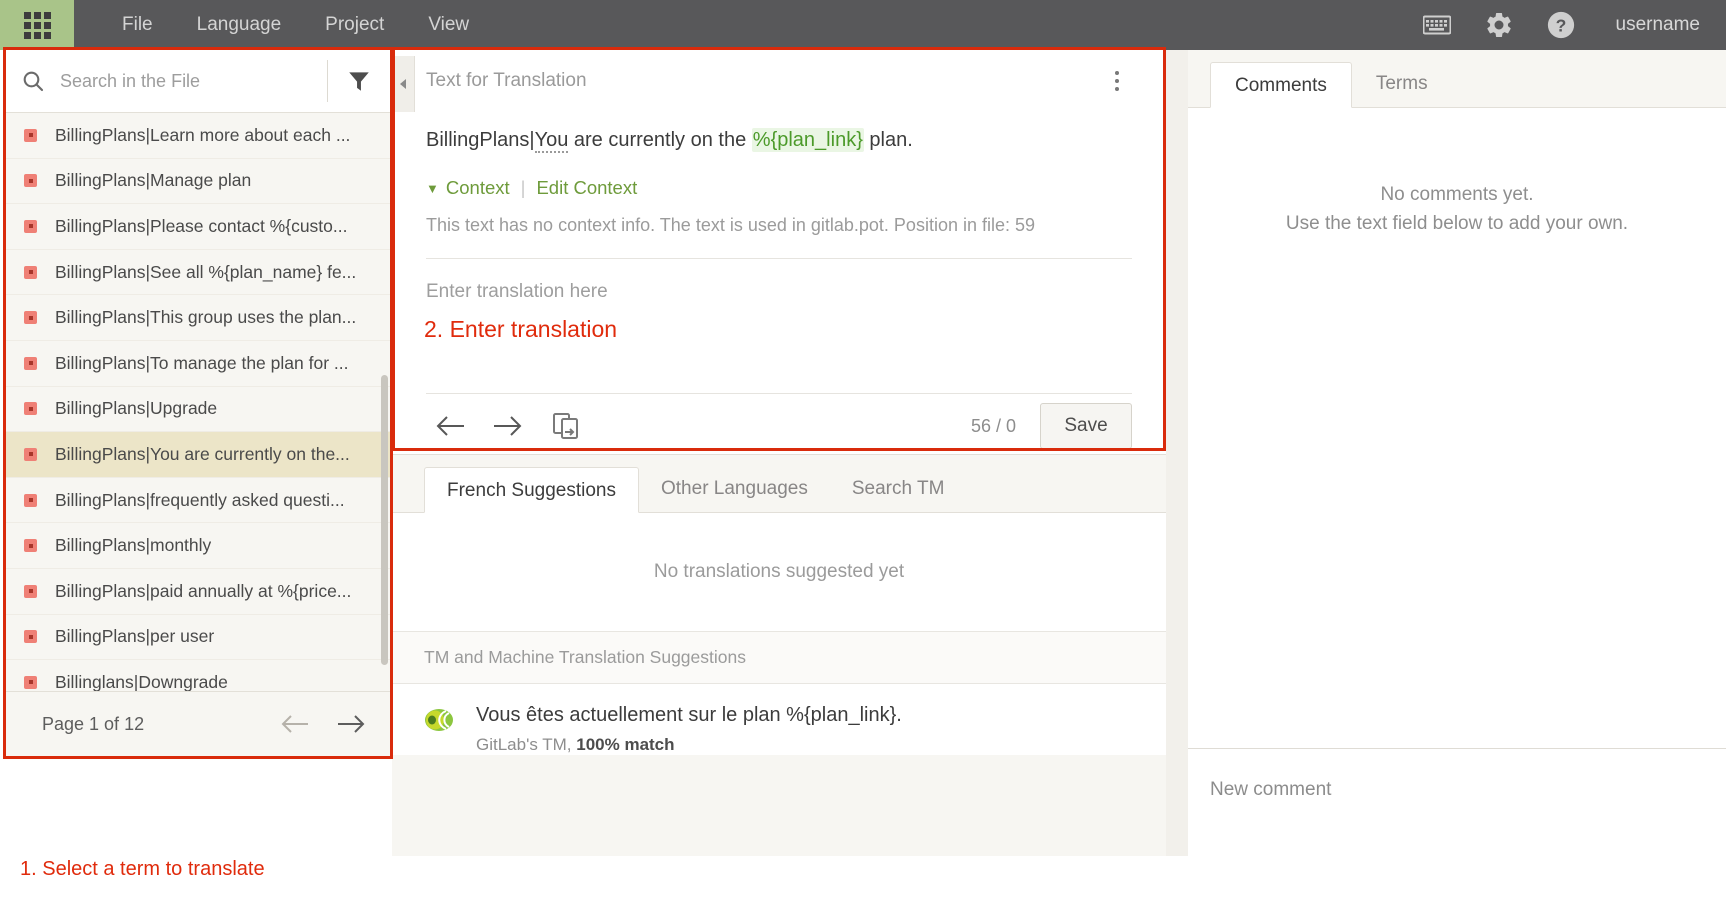 This screenshot has height=902, width=1726. What do you see at coordinates (526, 744) in the screenshot?
I see `tm-suggestion-source: GitLab's TM,` at bounding box center [526, 744].